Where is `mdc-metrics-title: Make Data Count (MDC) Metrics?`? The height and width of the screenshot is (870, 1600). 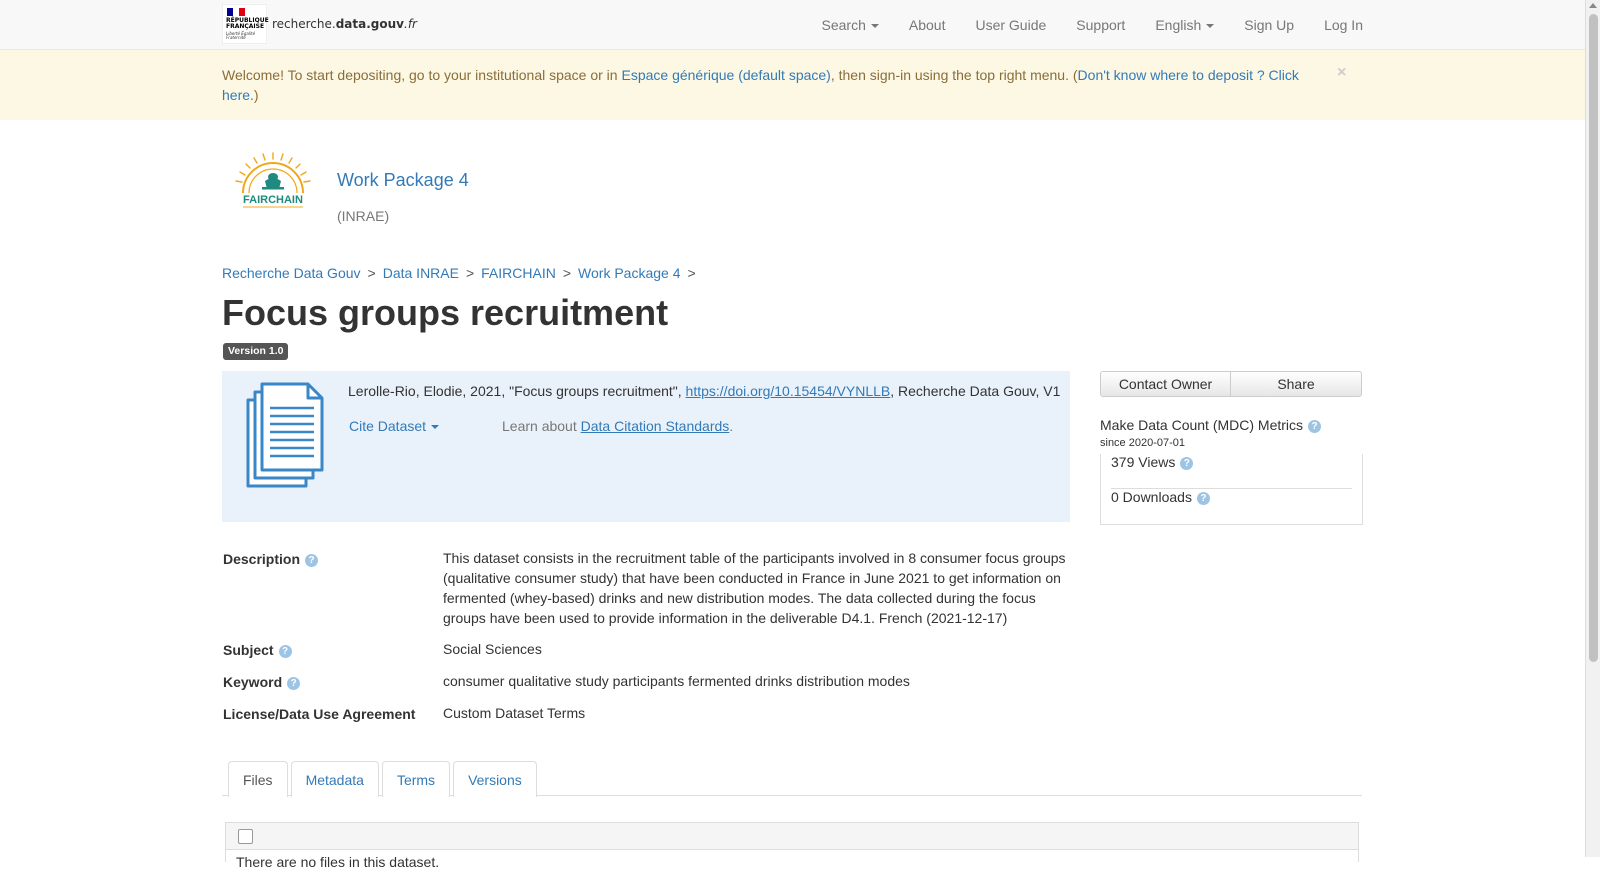 mdc-metrics-title: Make Data Count (MDC) Metrics? is located at coordinates (1211, 425).